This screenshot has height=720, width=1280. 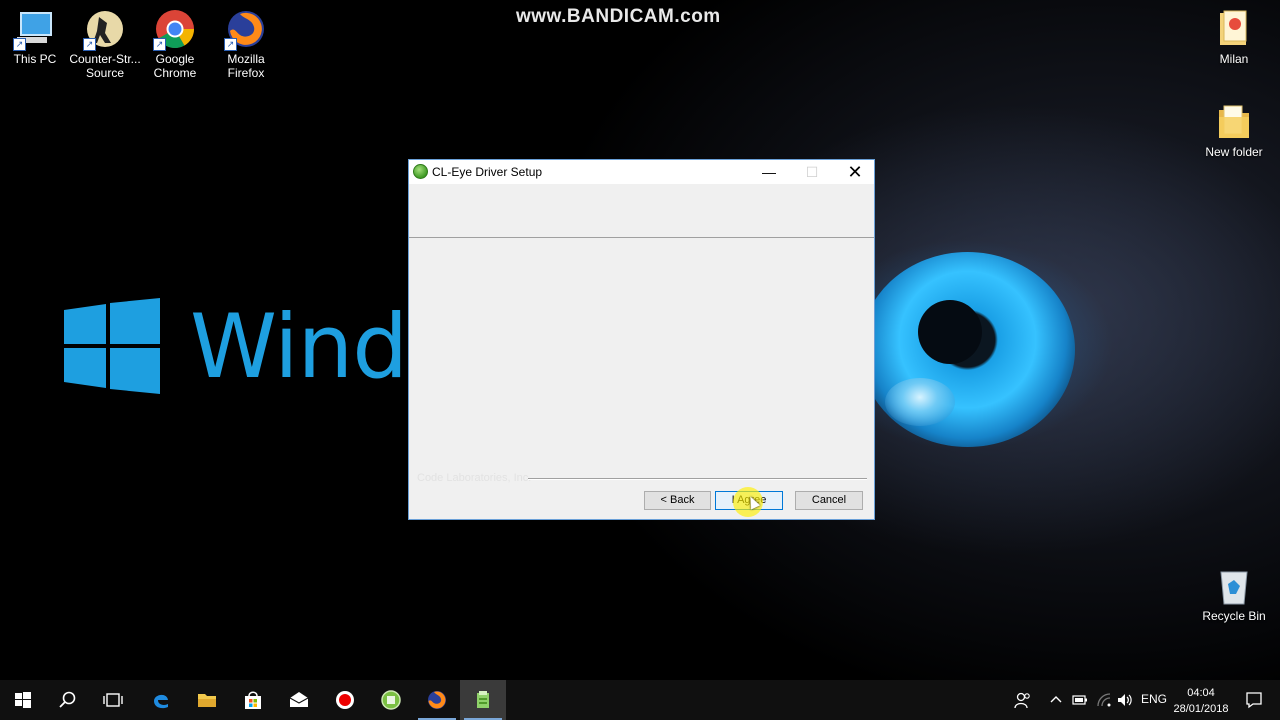 What do you see at coordinates (1056, 700) in the screenshot?
I see `chevron-up-icon` at bounding box center [1056, 700].